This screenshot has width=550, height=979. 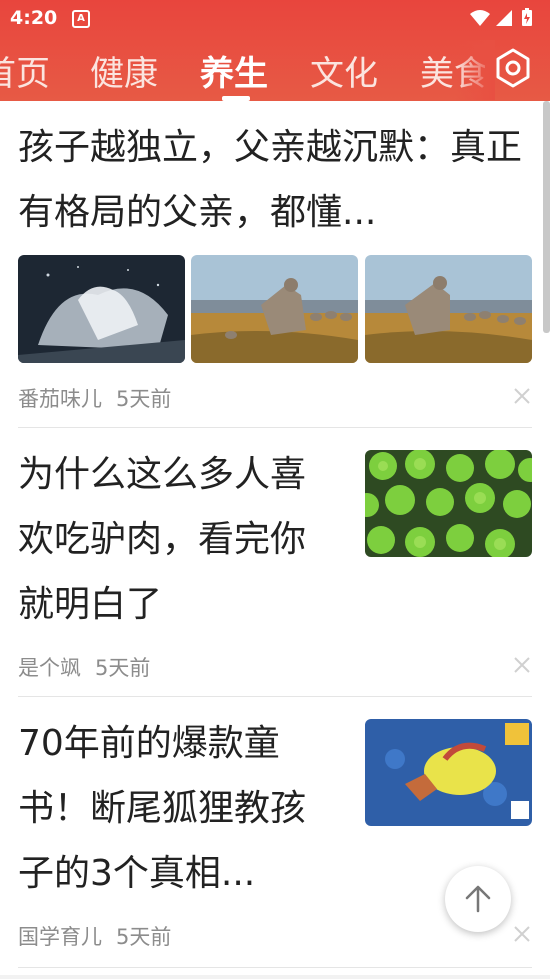 I want to click on article-author: 番茄味儿, so click(x=60, y=399).